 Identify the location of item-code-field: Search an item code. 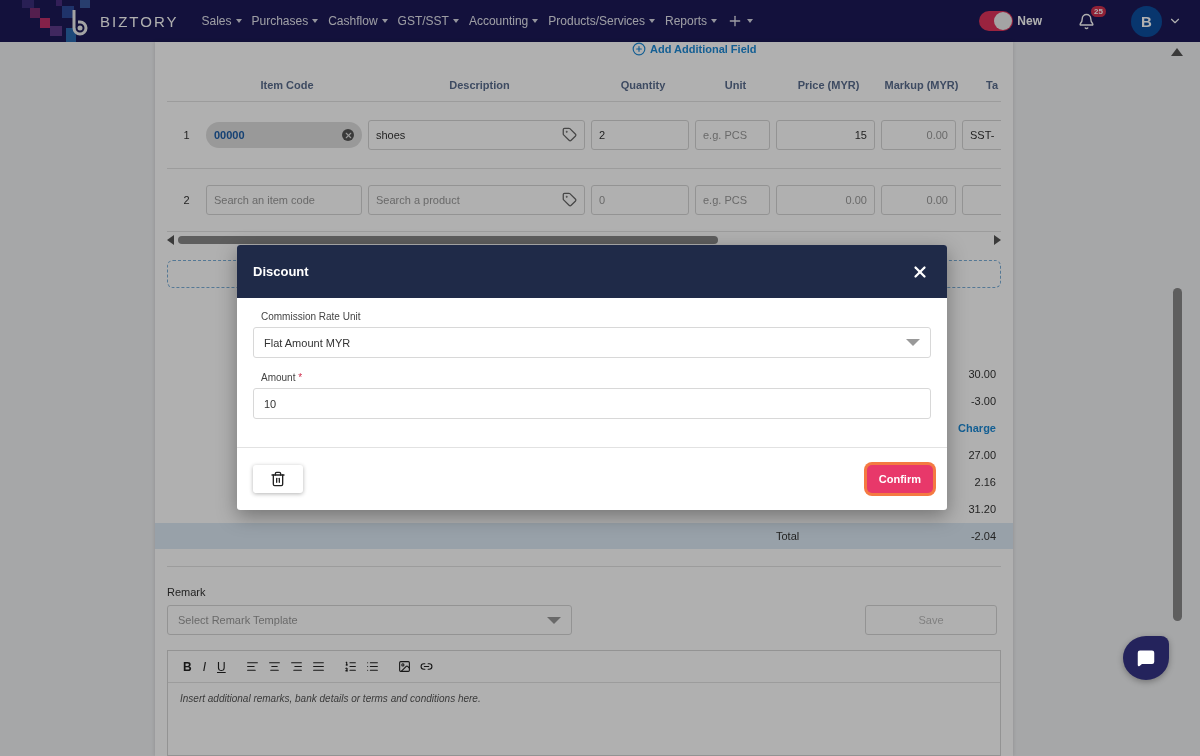
(284, 200).